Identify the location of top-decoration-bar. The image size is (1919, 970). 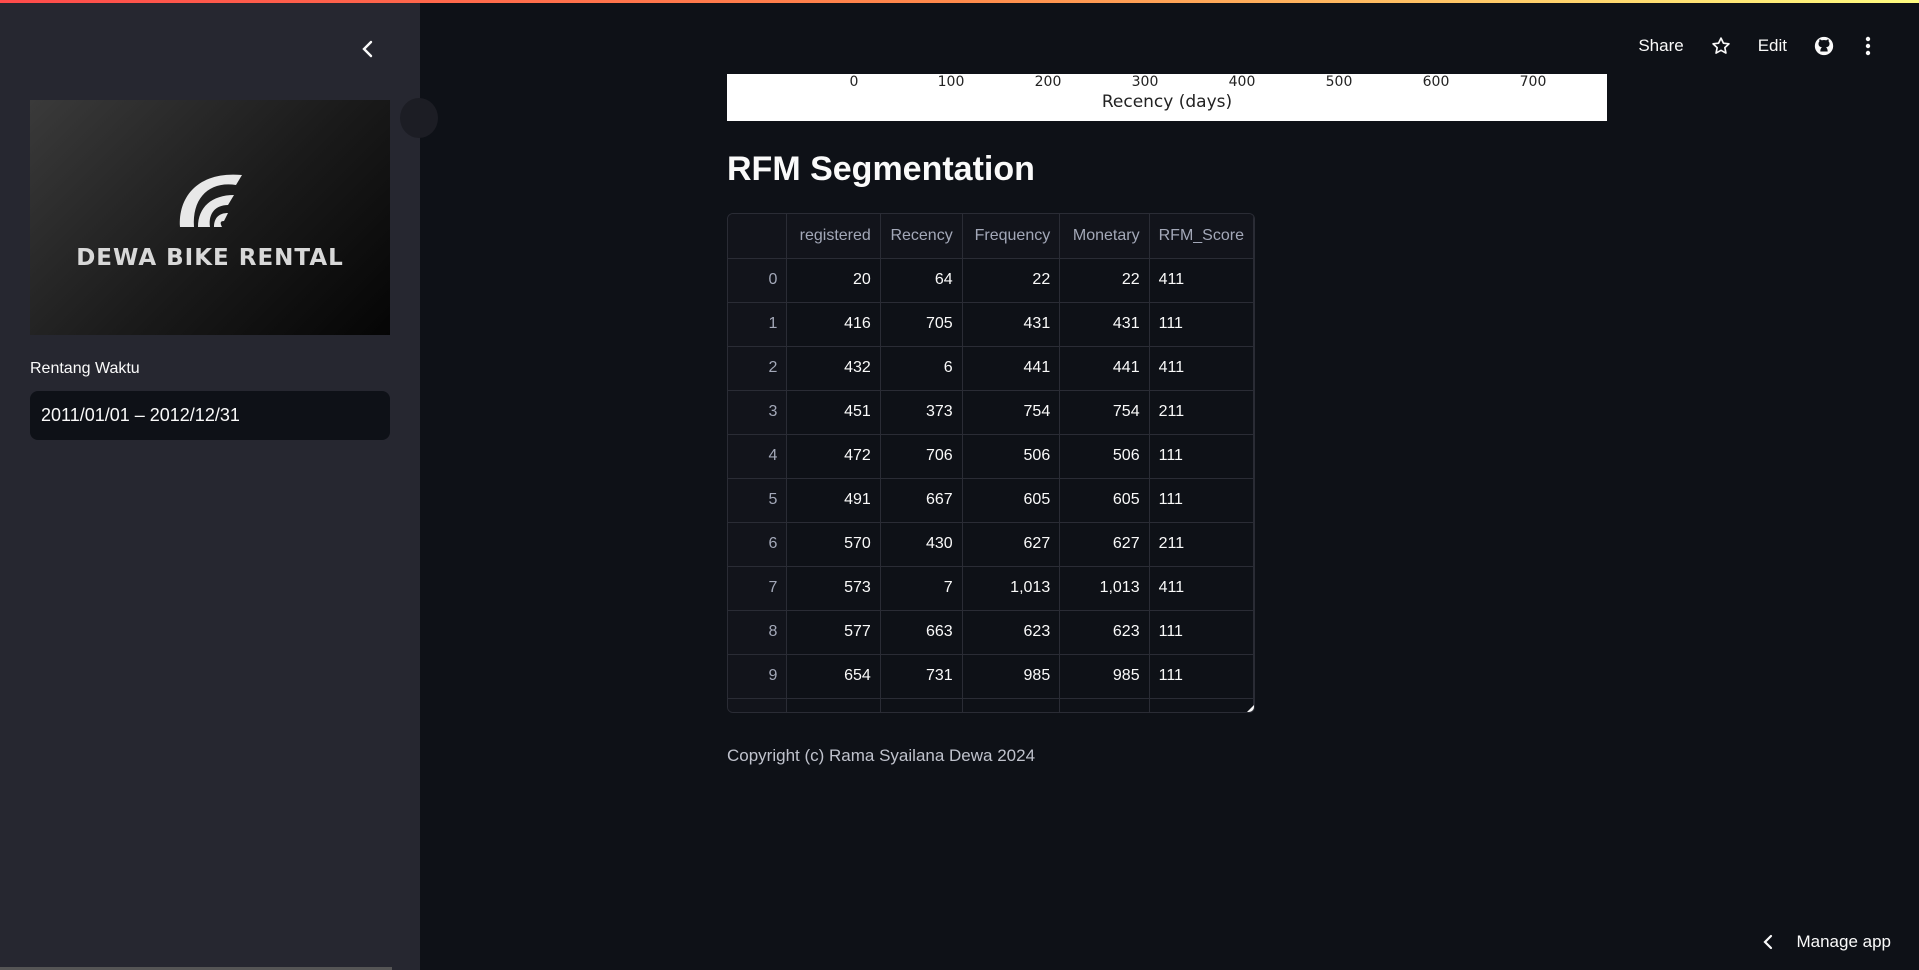
(959, 1).